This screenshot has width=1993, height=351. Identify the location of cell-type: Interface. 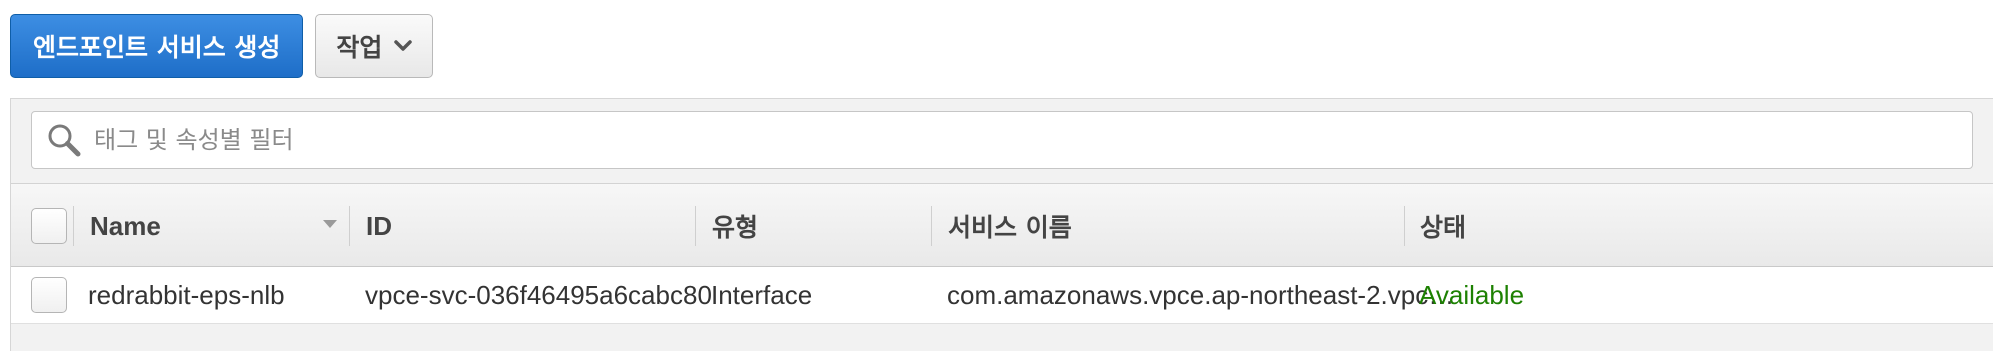
(762, 295).